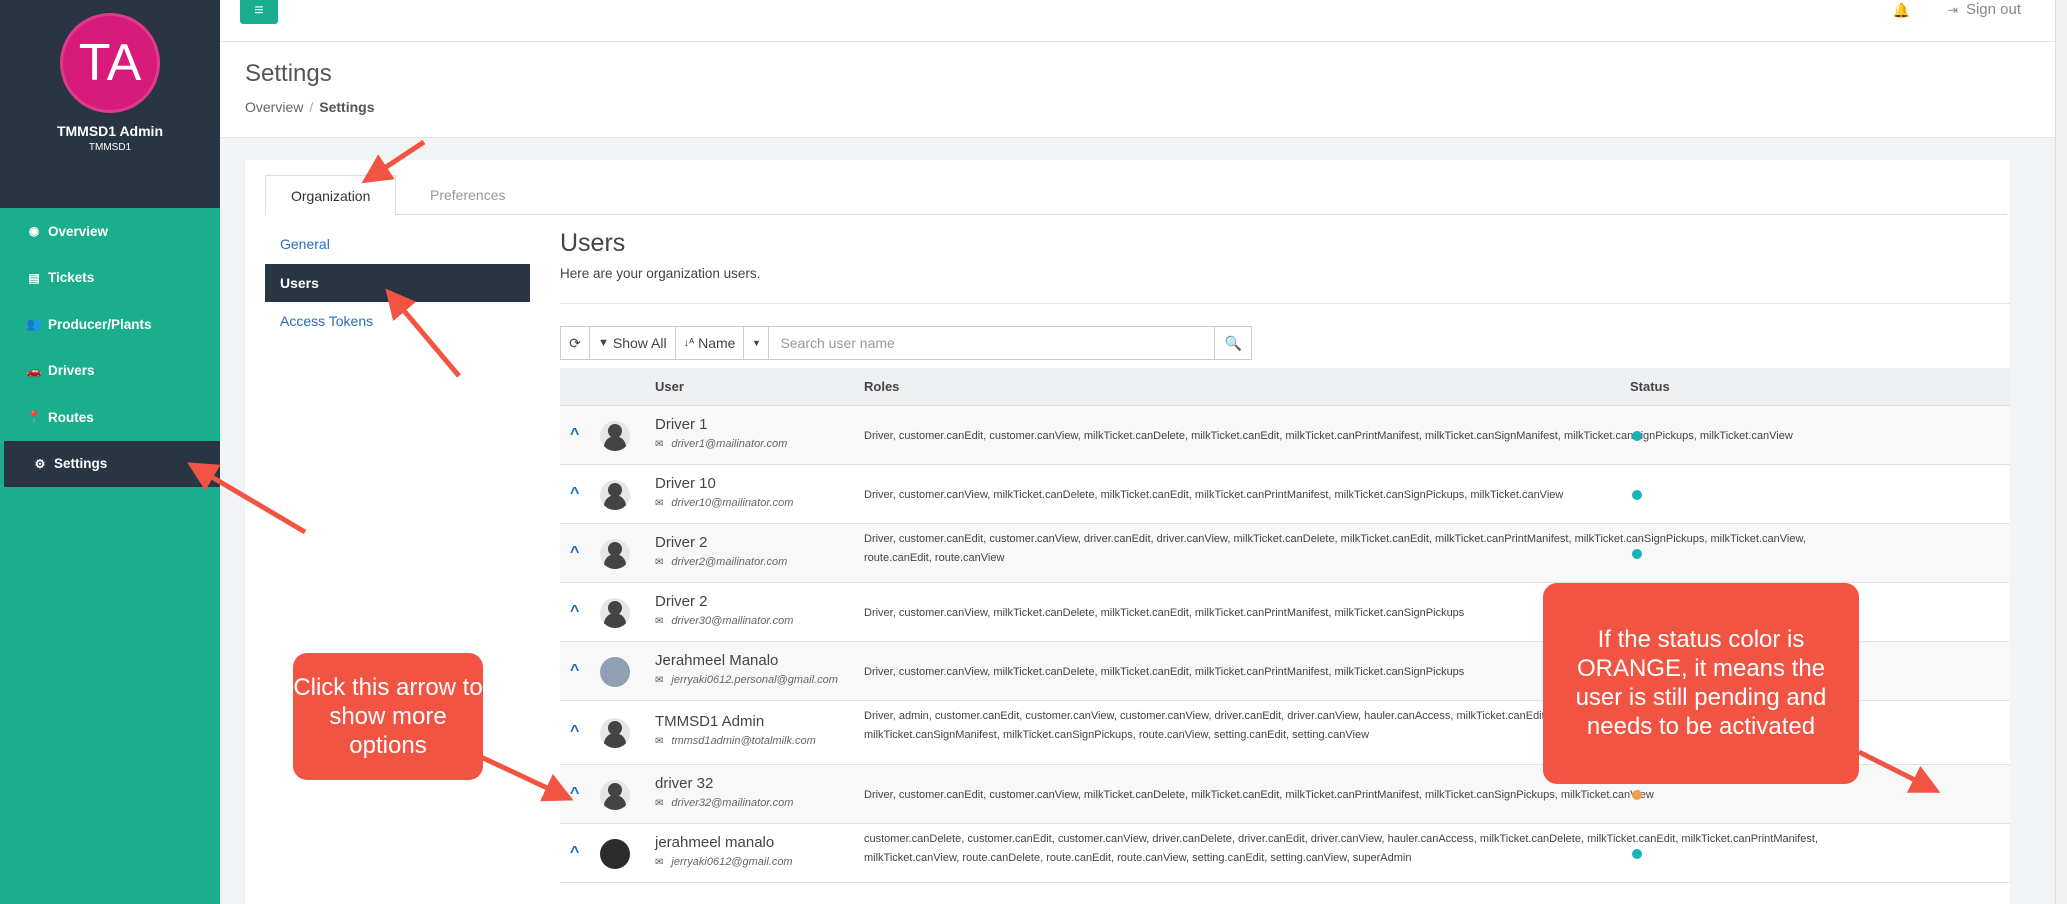  Describe the element at coordinates (526, 778) in the screenshot. I see `arrow-expand-chevron` at that location.